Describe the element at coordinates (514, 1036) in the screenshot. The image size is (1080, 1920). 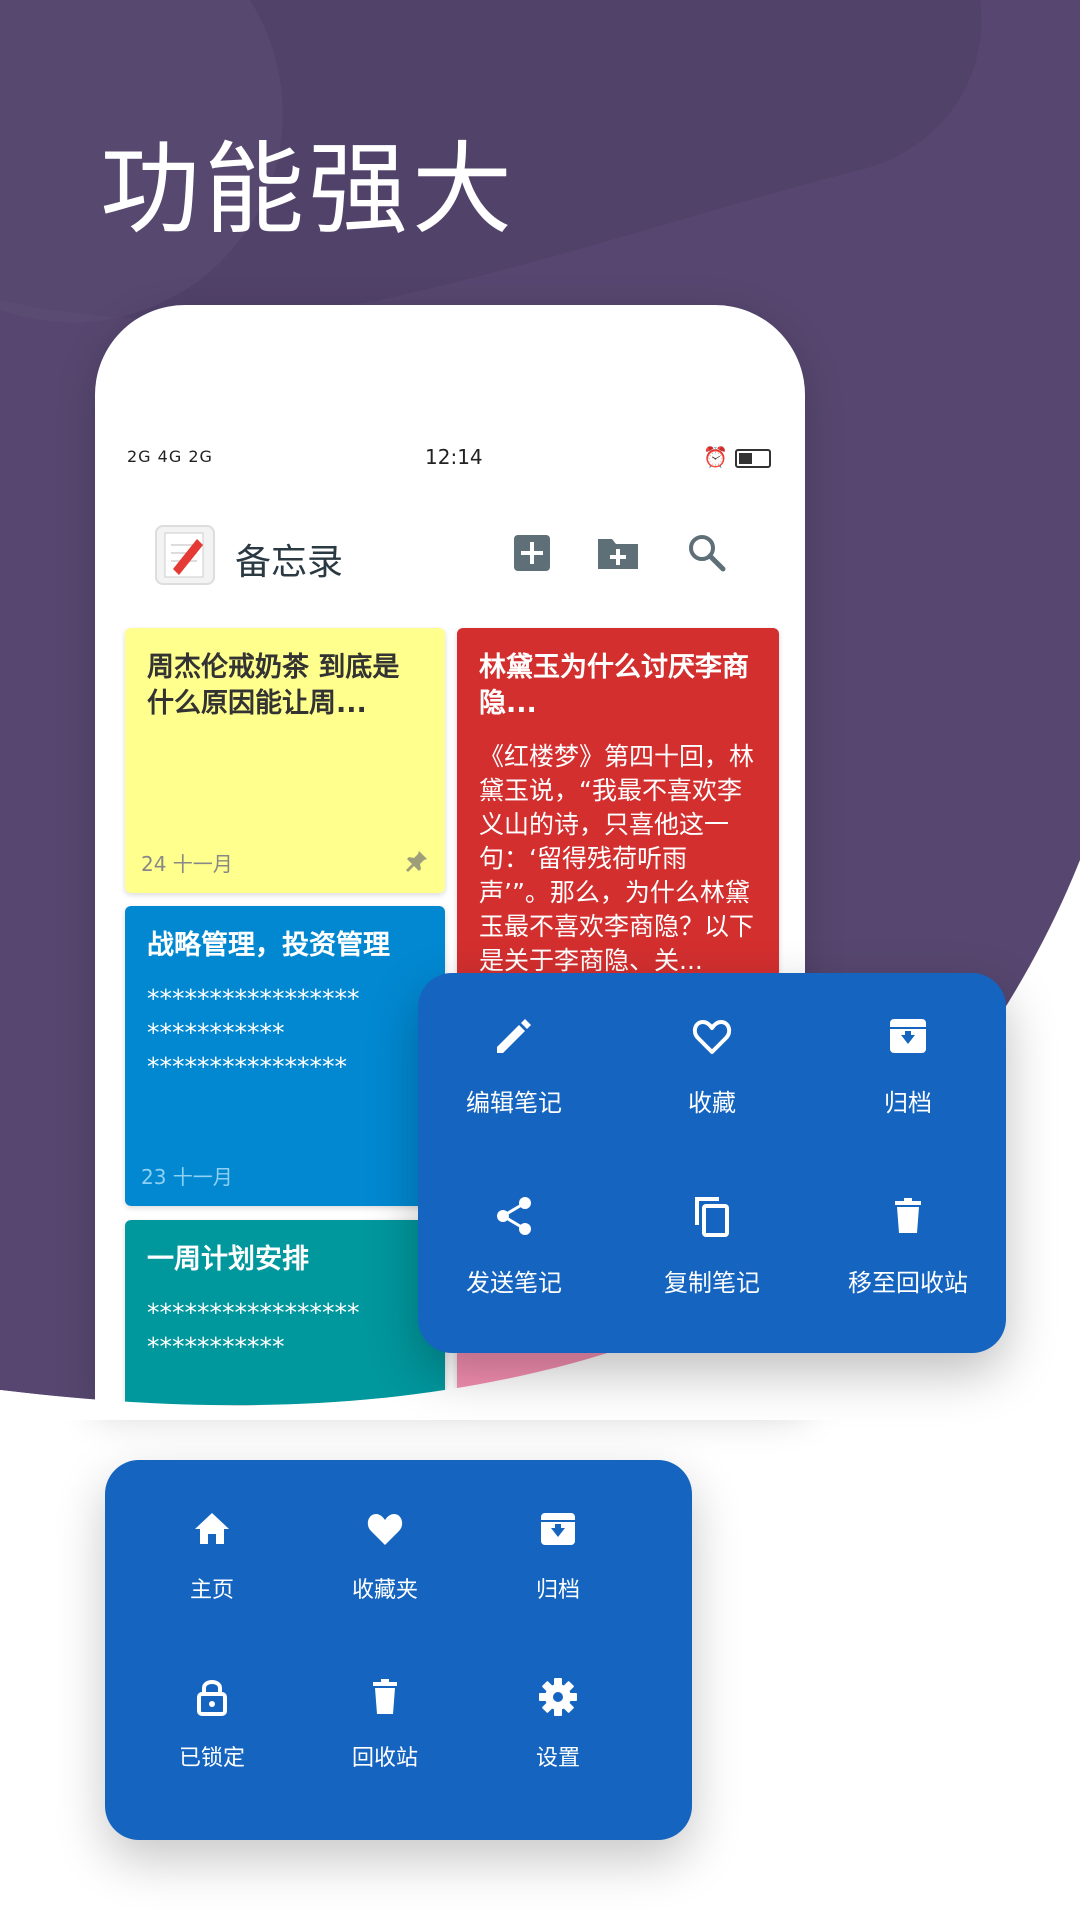
I see `pencil-icon` at that location.